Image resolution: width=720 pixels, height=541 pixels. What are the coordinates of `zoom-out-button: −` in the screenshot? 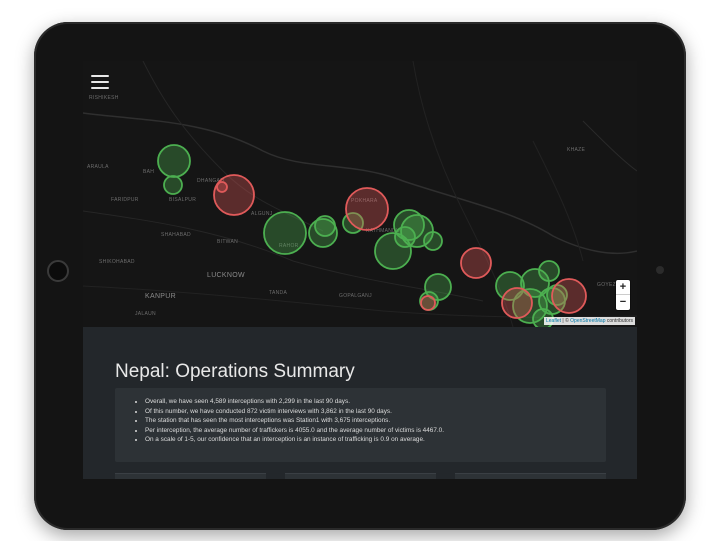 It's located at (623, 302).